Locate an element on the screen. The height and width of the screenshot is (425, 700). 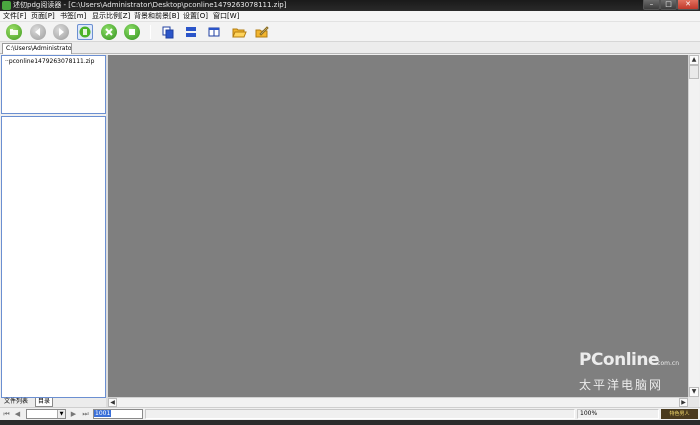
file-name: pconline1479263078111.zip is located at coordinates (51, 61).